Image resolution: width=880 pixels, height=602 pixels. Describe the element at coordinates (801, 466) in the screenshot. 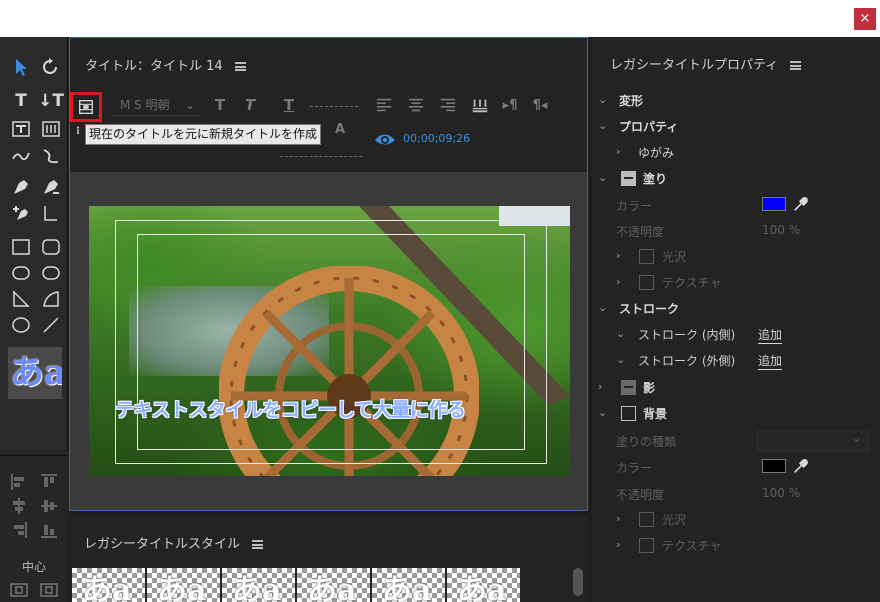

I see `bg-eyedropper-icon` at that location.